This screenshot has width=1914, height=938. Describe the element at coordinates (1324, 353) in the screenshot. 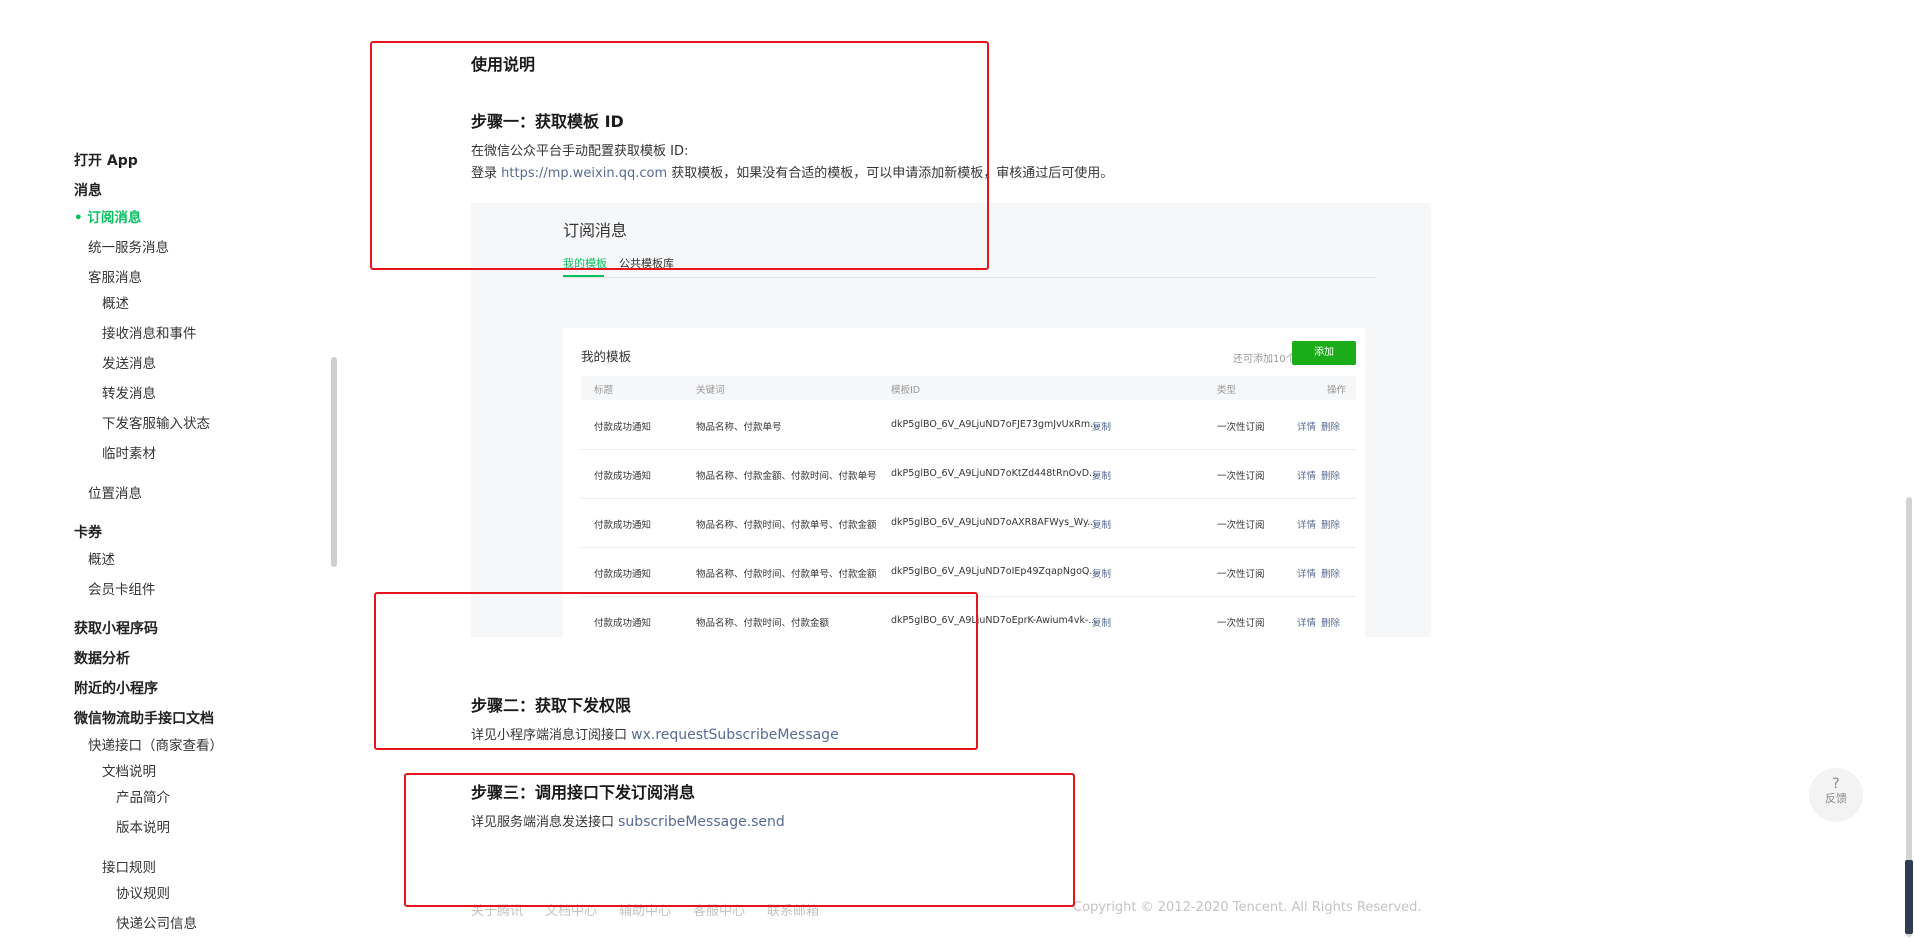

I see `add-template-button: 添加` at that location.